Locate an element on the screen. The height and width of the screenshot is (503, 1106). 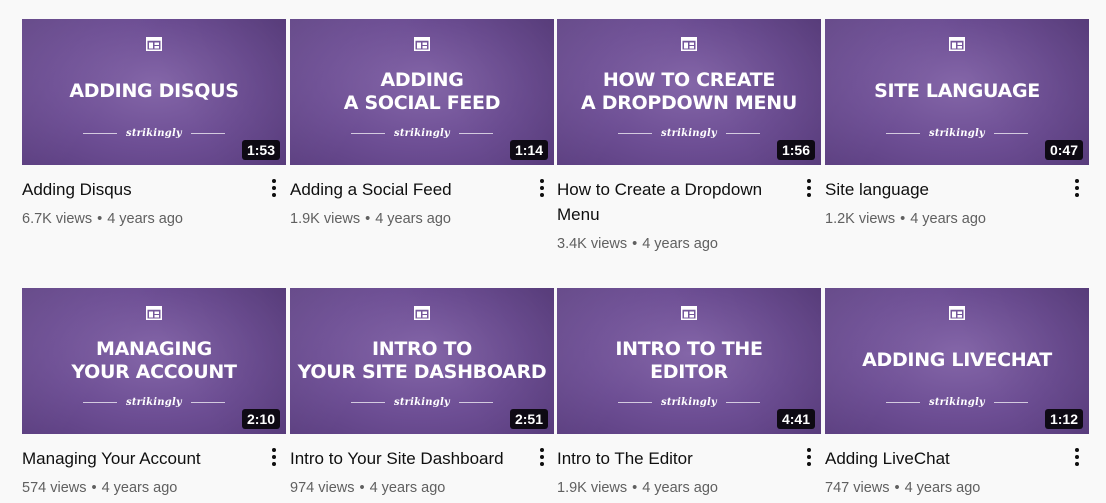
video-thumbnail: Site Language strikingly 0:47 is located at coordinates (957, 92).